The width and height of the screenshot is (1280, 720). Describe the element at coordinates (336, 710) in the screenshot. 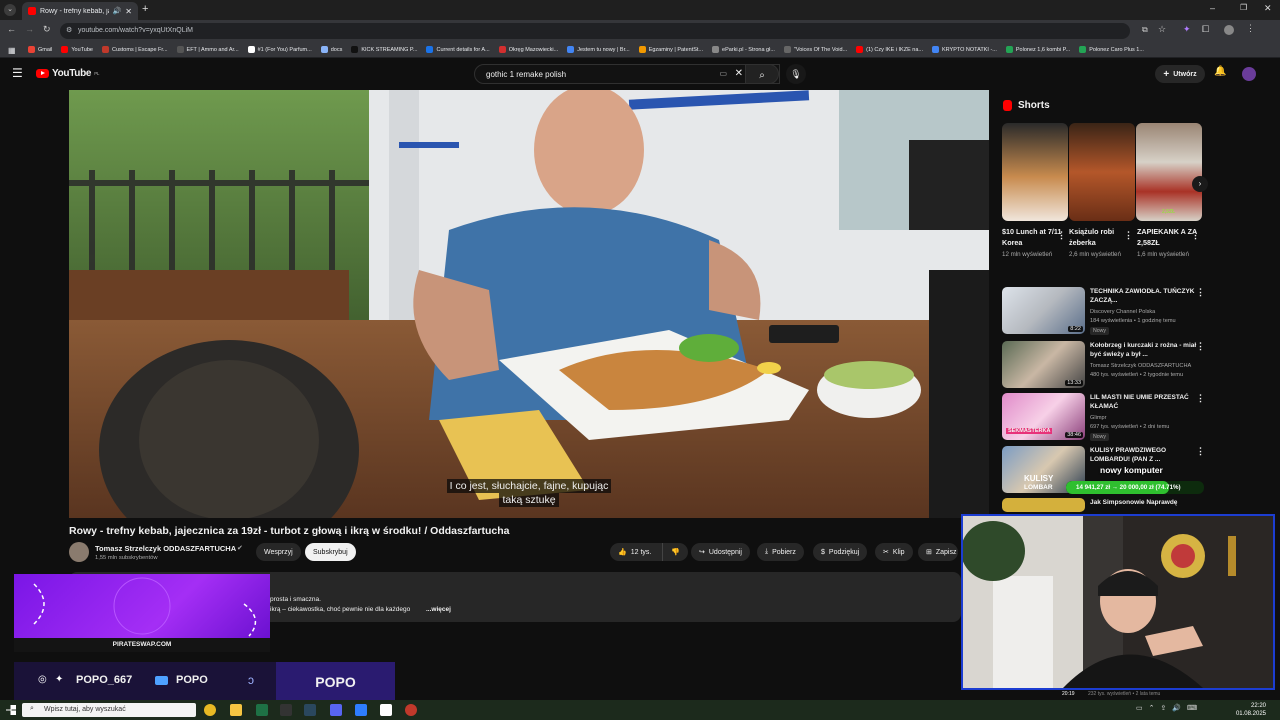

I see `discord-icon` at that location.